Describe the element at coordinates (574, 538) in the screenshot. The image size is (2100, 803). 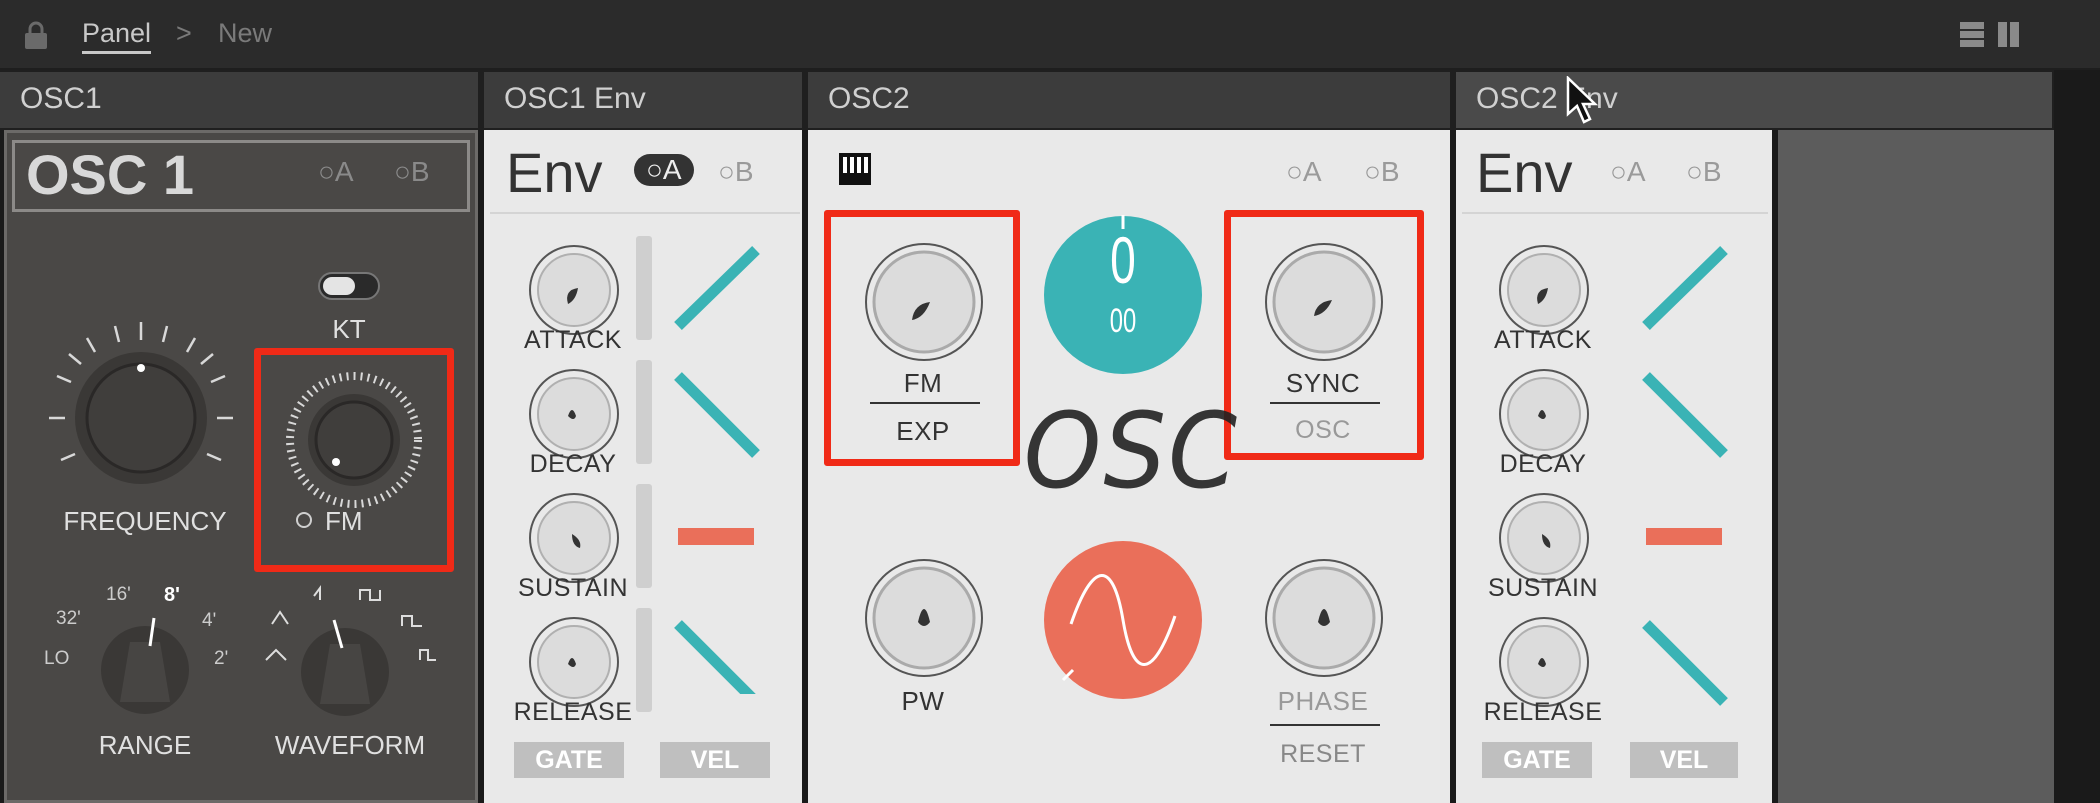
I see `env1-sustain-knob` at that location.